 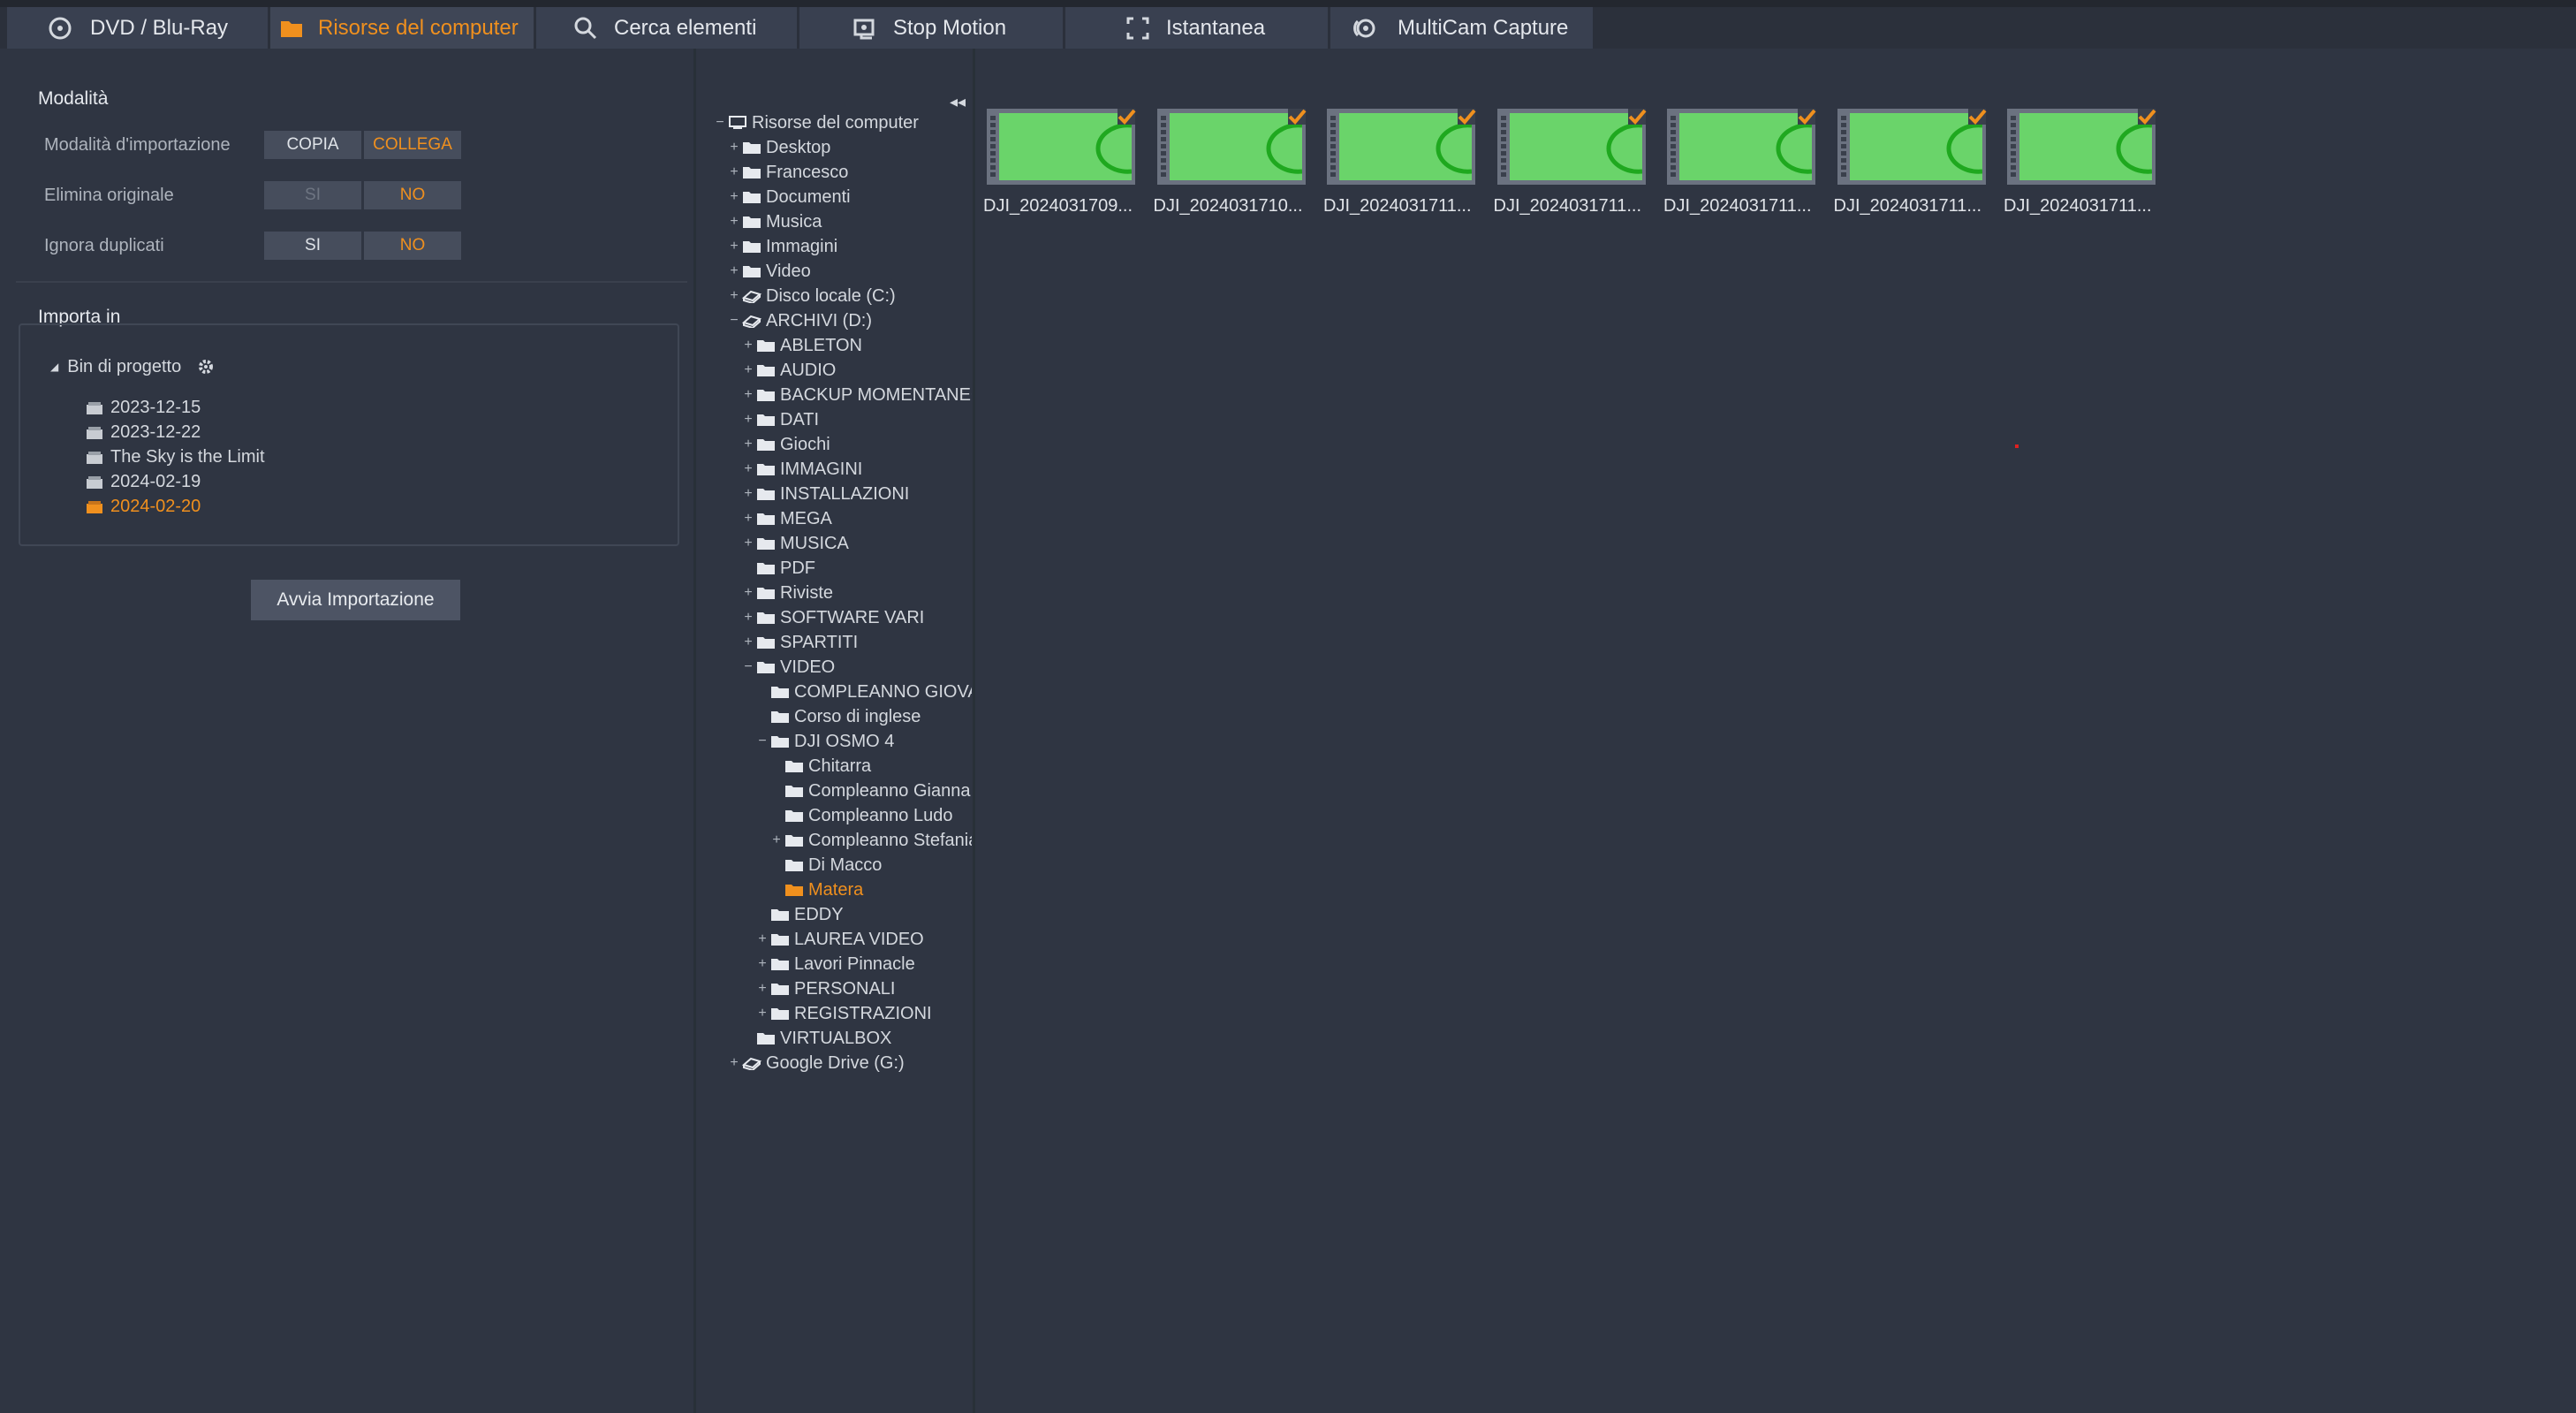 I want to click on tab-cerca-elementi: Cerca elementi, so click(x=667, y=28).